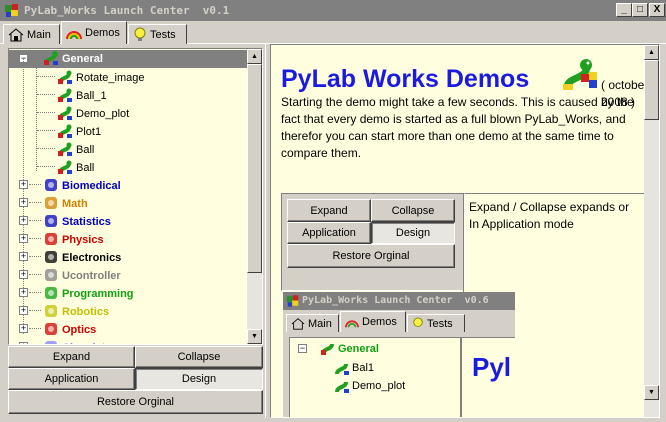 This screenshot has width=666, height=422. Describe the element at coordinates (83, 240) in the screenshot. I see `tree-category-label: Physics` at that location.